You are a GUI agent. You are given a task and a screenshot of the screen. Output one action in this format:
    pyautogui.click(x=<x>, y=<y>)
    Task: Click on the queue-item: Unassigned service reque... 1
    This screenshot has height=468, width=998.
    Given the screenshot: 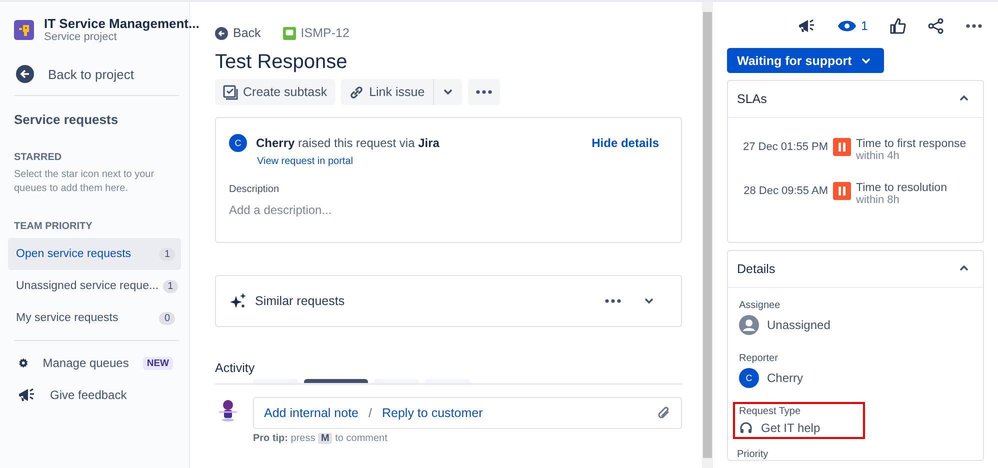 What is the action you would take?
    pyautogui.click(x=94, y=286)
    